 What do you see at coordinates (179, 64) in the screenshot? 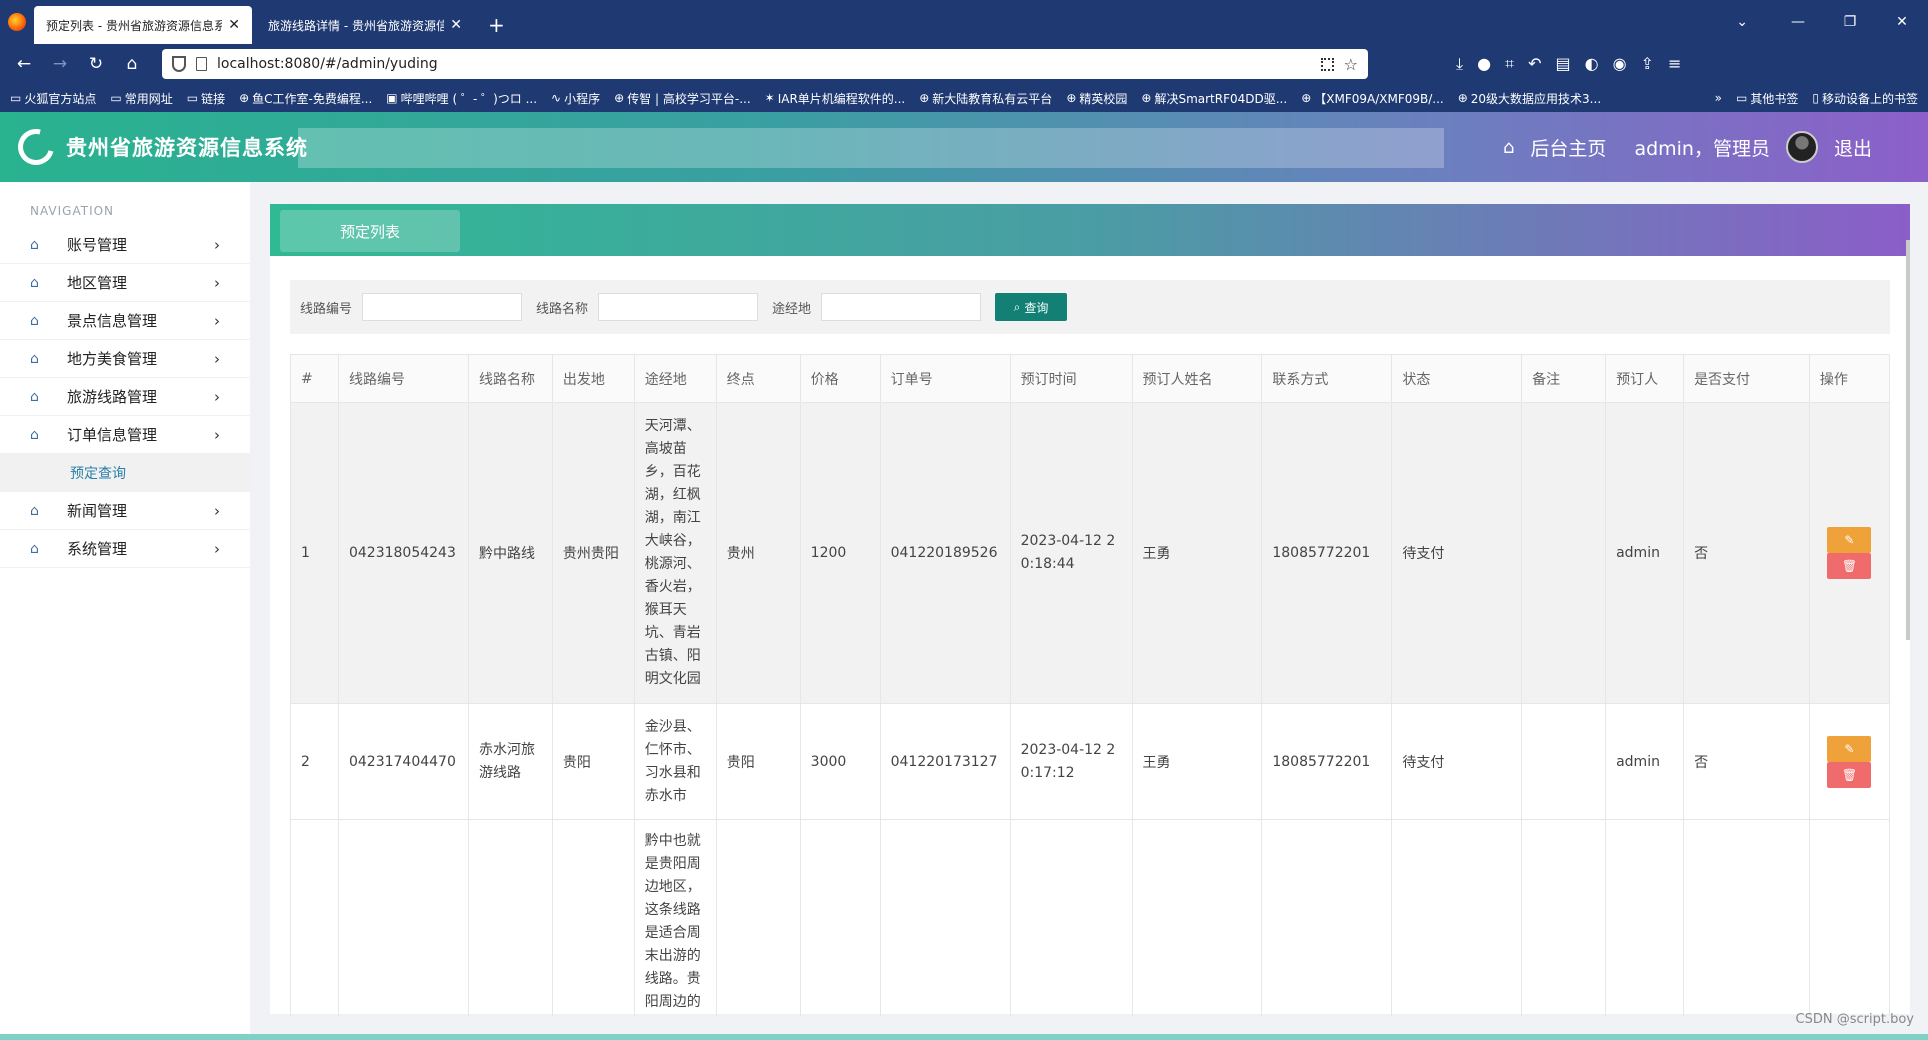
I see `tracking-shield-icon` at bounding box center [179, 64].